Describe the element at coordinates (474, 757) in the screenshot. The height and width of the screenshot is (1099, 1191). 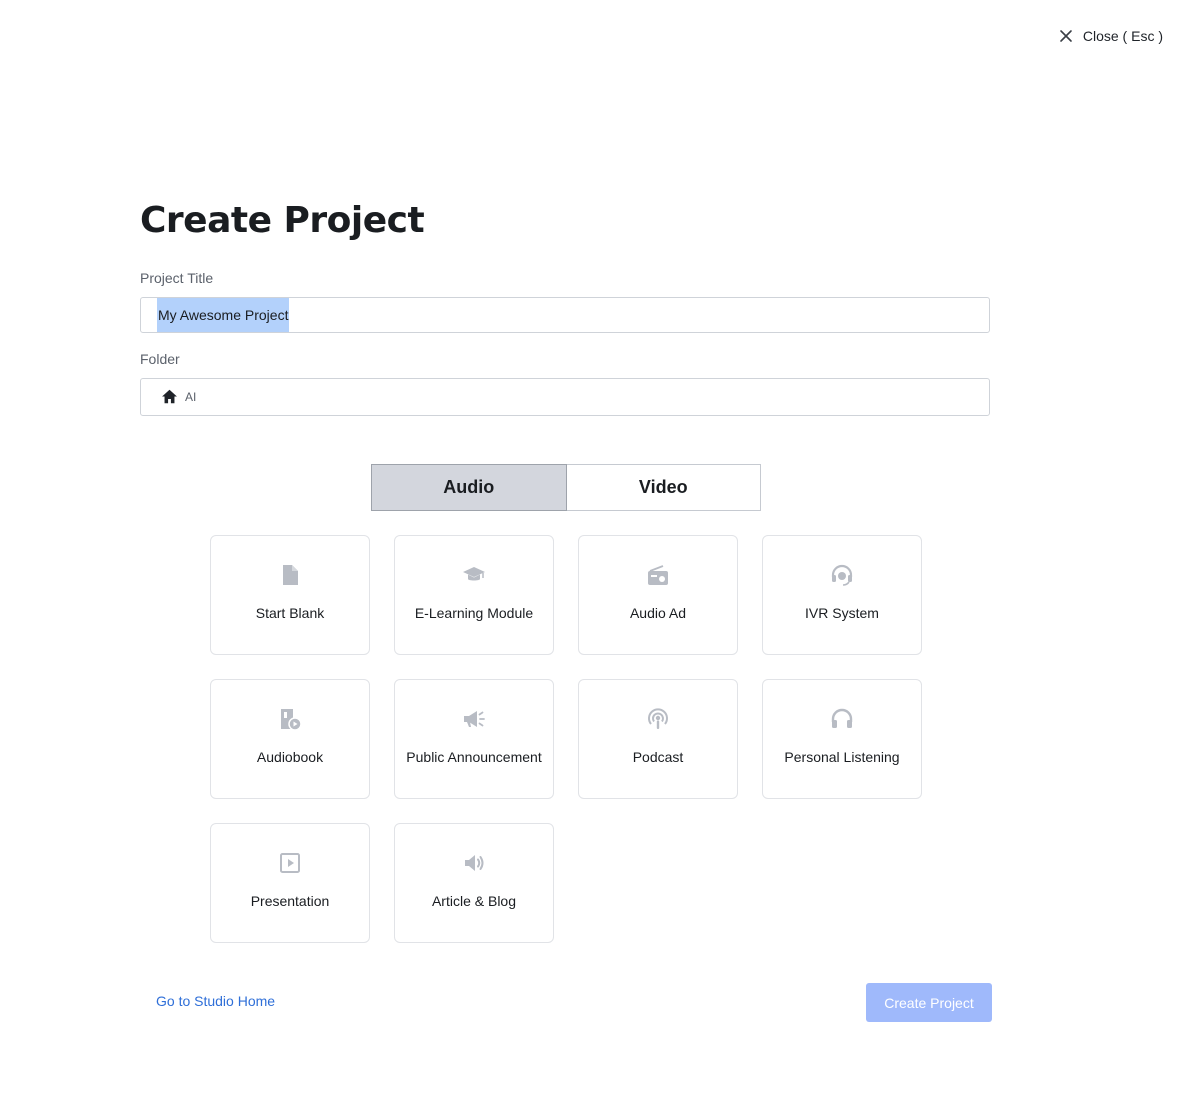
I see `template-label: Public Announcement` at that location.